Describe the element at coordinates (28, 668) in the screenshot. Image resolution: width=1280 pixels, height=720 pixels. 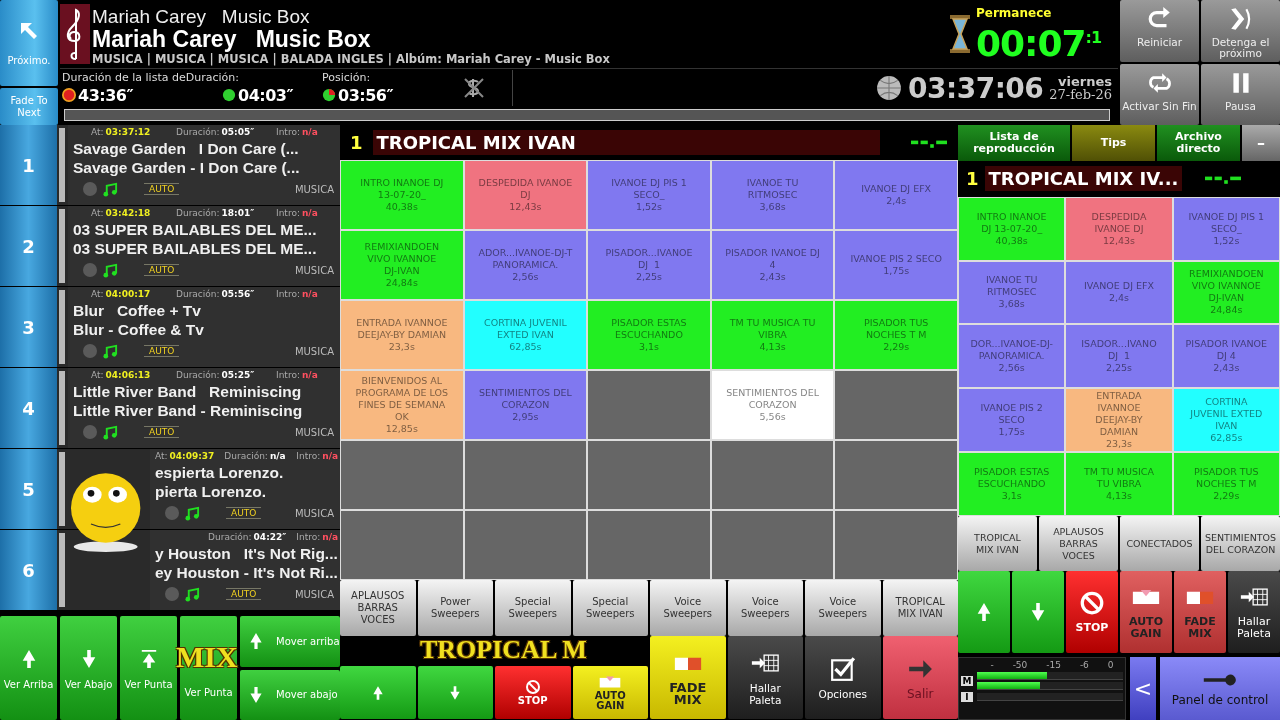
I see `up-button: Ver Arriba` at that location.